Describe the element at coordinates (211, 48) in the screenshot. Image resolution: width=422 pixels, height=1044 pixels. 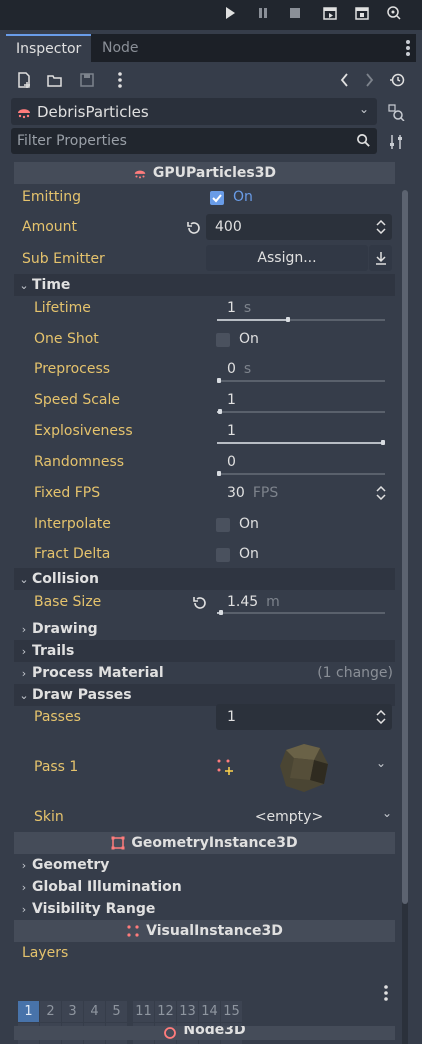
I see `dock-tabs: Inspector Node` at that location.